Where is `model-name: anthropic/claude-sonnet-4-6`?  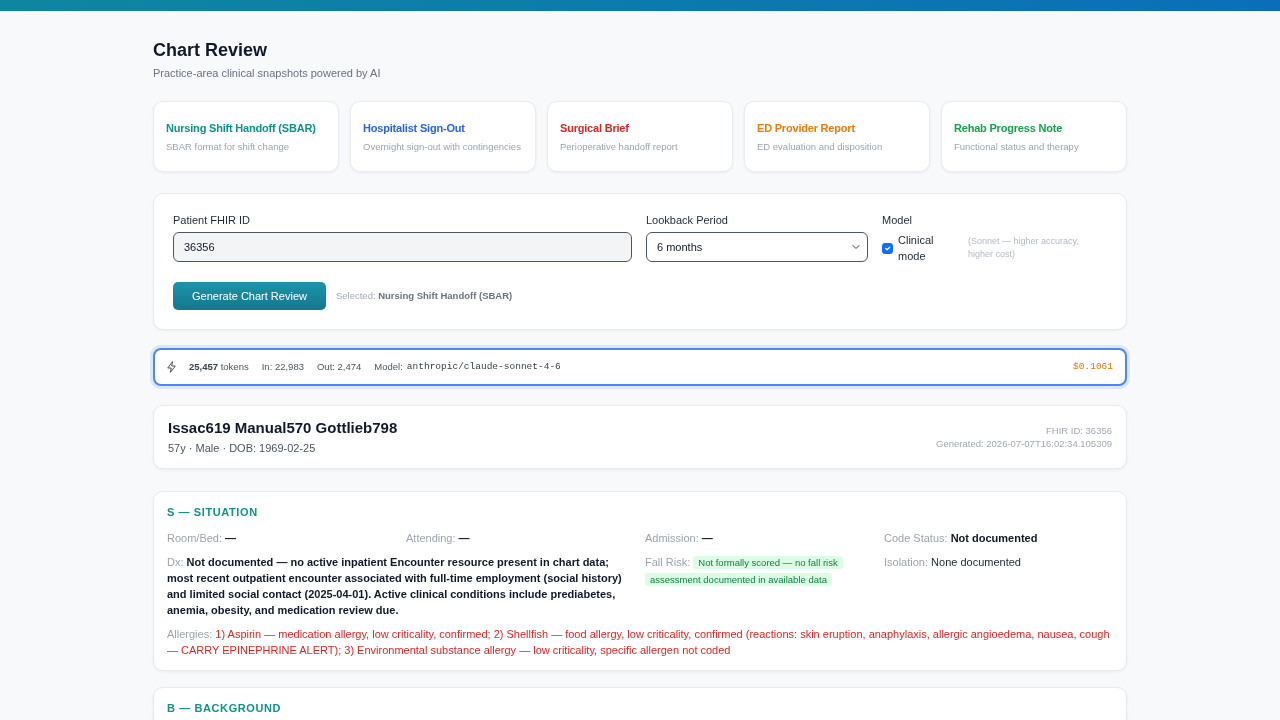
model-name: anthropic/claude-sonnet-4-6 is located at coordinates (483, 366).